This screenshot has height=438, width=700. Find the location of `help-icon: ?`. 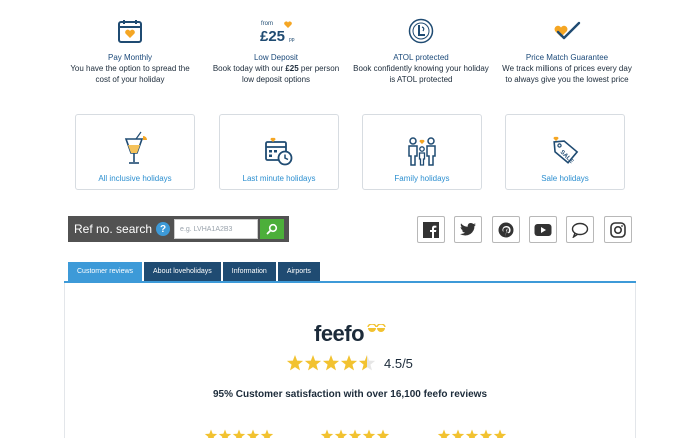

help-icon: ? is located at coordinates (163, 229).